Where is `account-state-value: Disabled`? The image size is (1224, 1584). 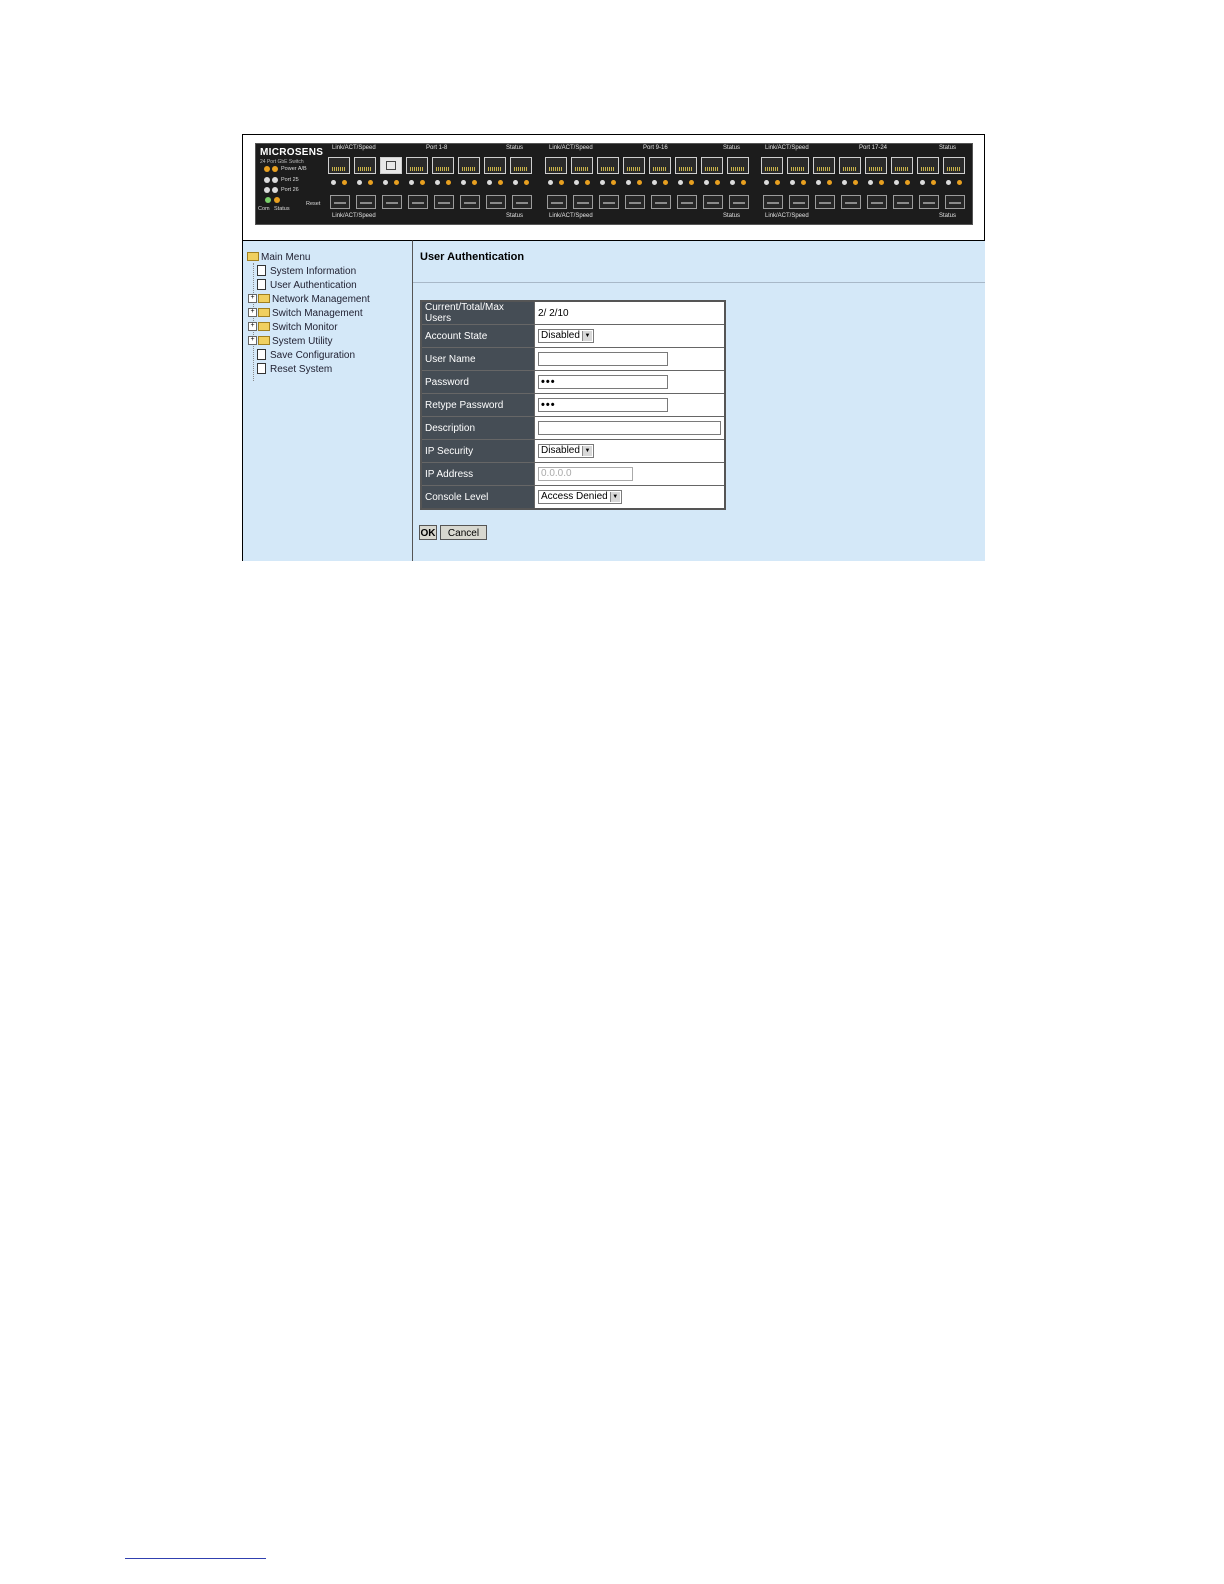 account-state-value: Disabled is located at coordinates (560, 335).